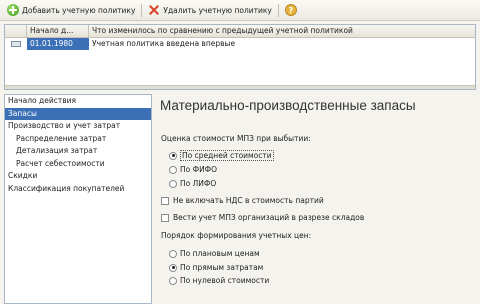 The width and height of the screenshot is (480, 304). I want to click on radio-lifo: По ЛИФО, so click(192, 183).